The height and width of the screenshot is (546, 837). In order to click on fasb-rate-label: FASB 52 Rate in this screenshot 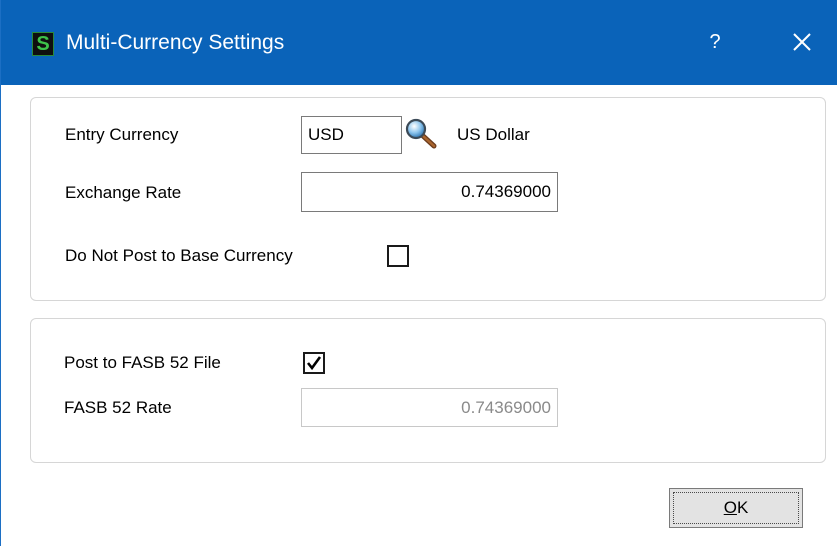, I will do `click(118, 407)`.